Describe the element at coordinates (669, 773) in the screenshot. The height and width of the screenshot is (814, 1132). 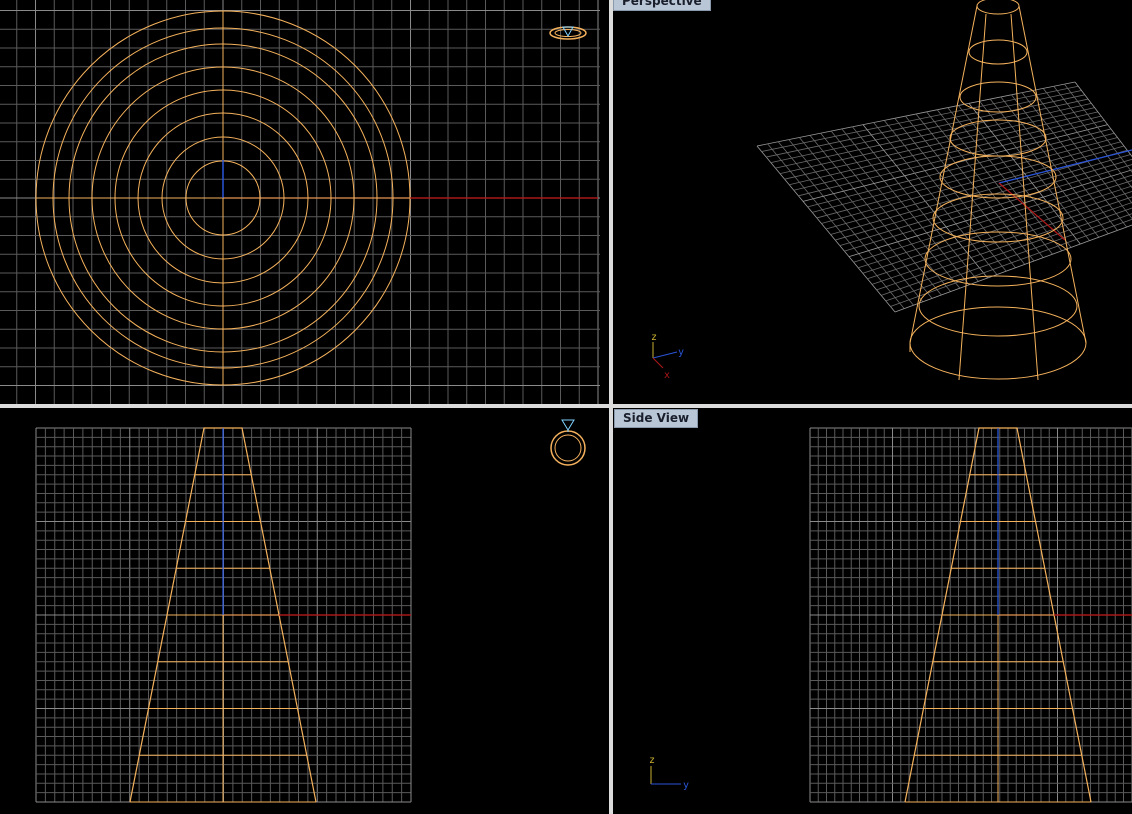
I see `axis-gizmo-side: z y` at that location.